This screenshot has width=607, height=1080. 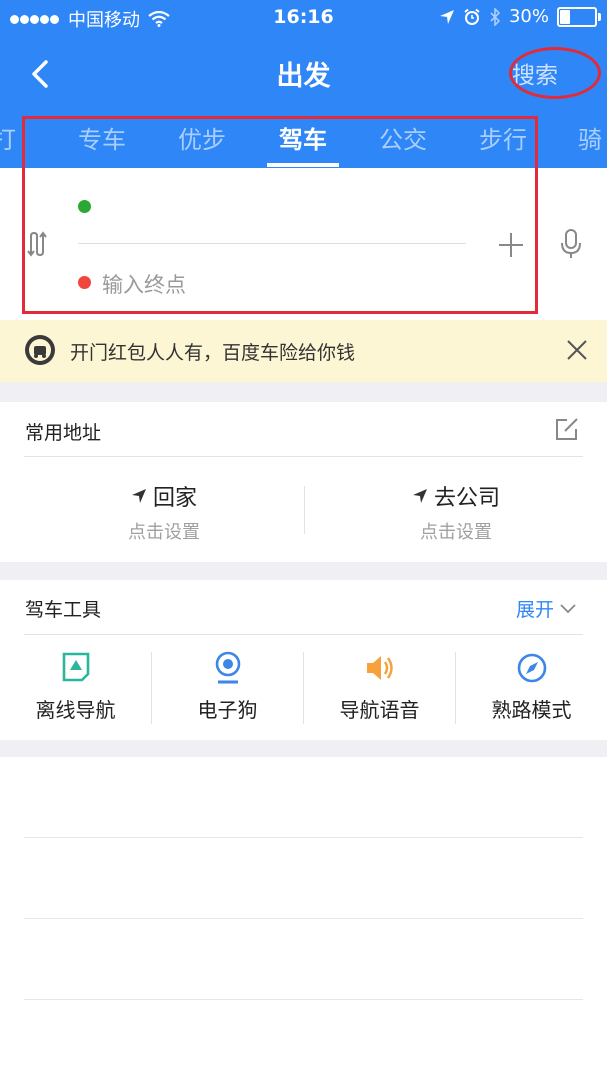 I want to click on camera-icon, so click(x=227, y=667).